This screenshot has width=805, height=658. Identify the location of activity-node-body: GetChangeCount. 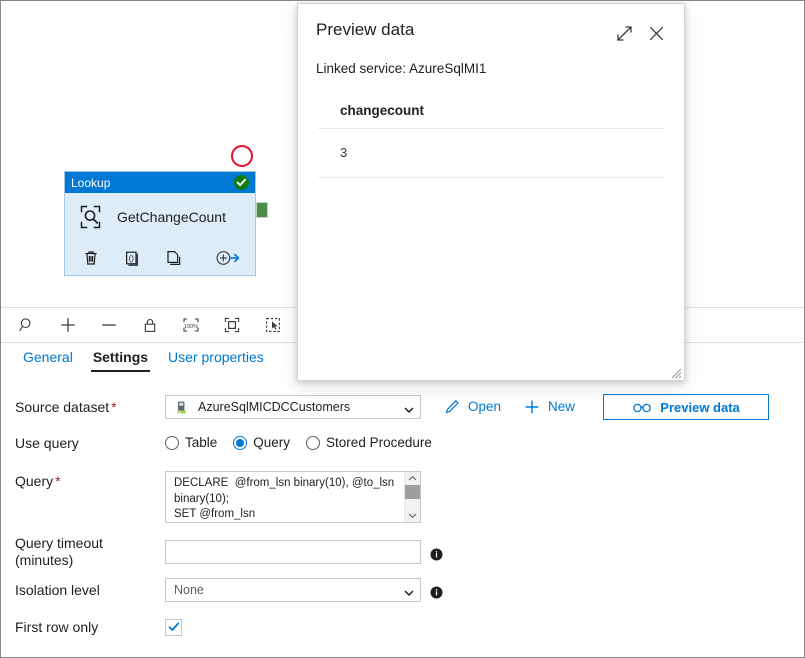
(160, 217).